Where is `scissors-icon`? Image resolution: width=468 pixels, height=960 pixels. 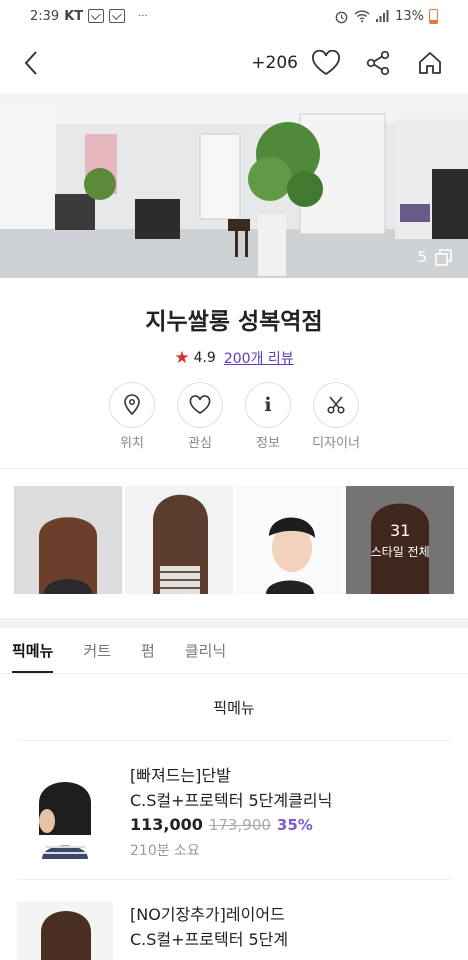 scissors-icon is located at coordinates (336, 405).